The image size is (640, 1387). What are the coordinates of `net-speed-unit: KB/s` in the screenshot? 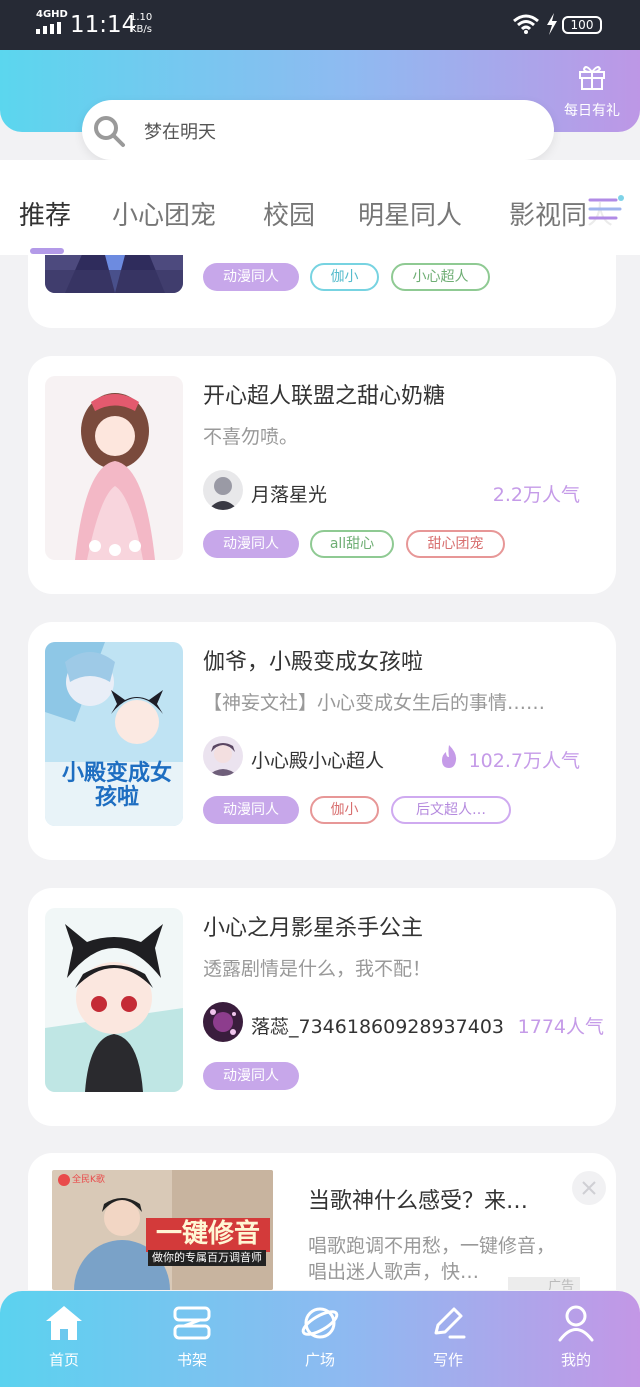 It's located at (141, 29).